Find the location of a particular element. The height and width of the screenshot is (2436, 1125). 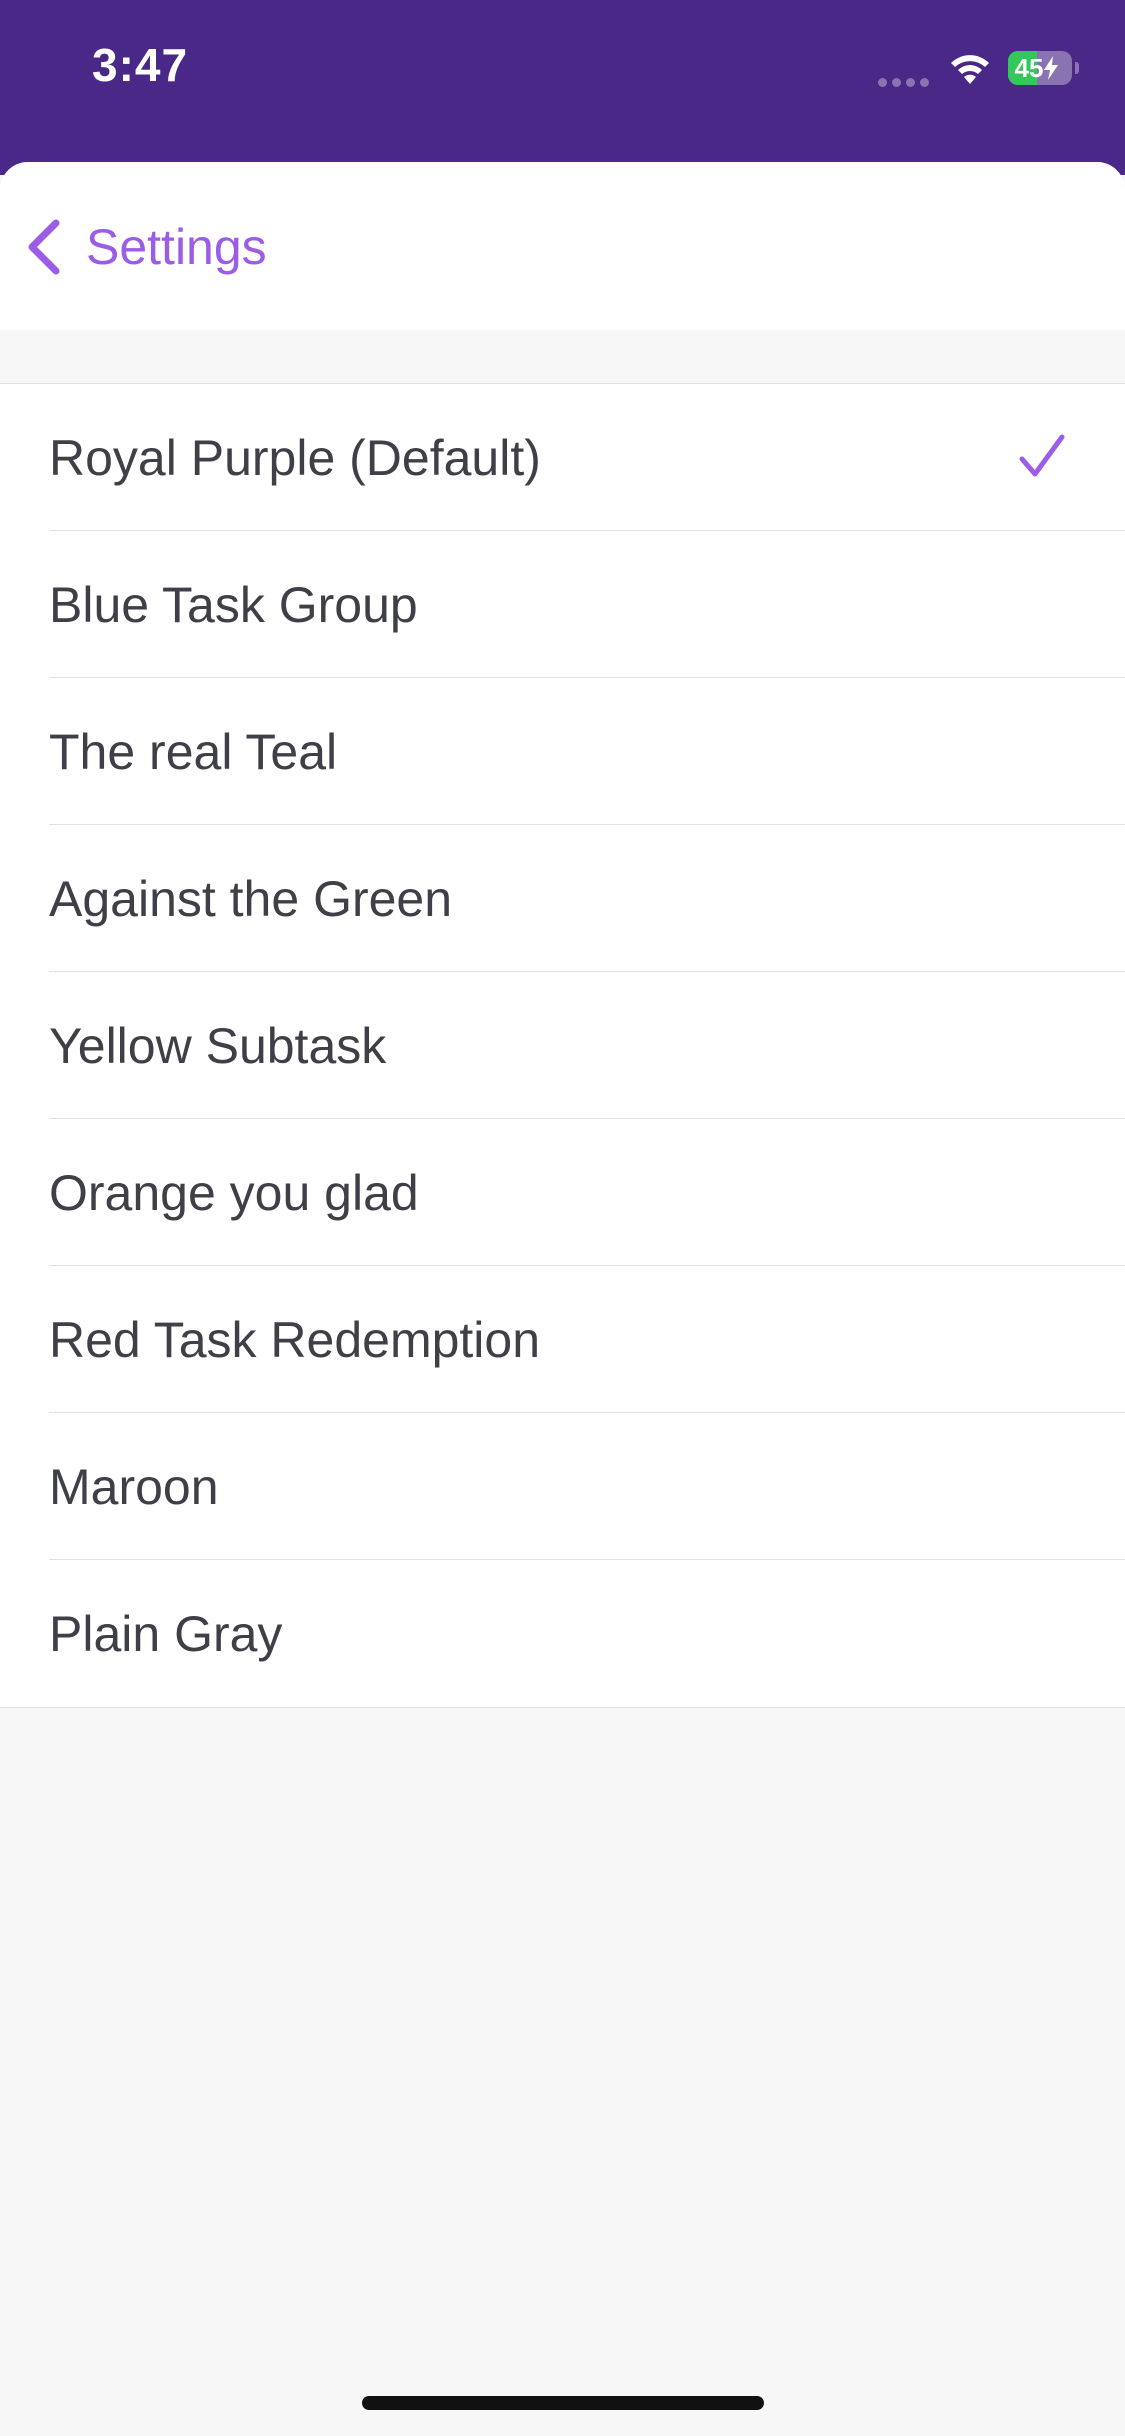

status-time: 3:47 is located at coordinates (140, 65).